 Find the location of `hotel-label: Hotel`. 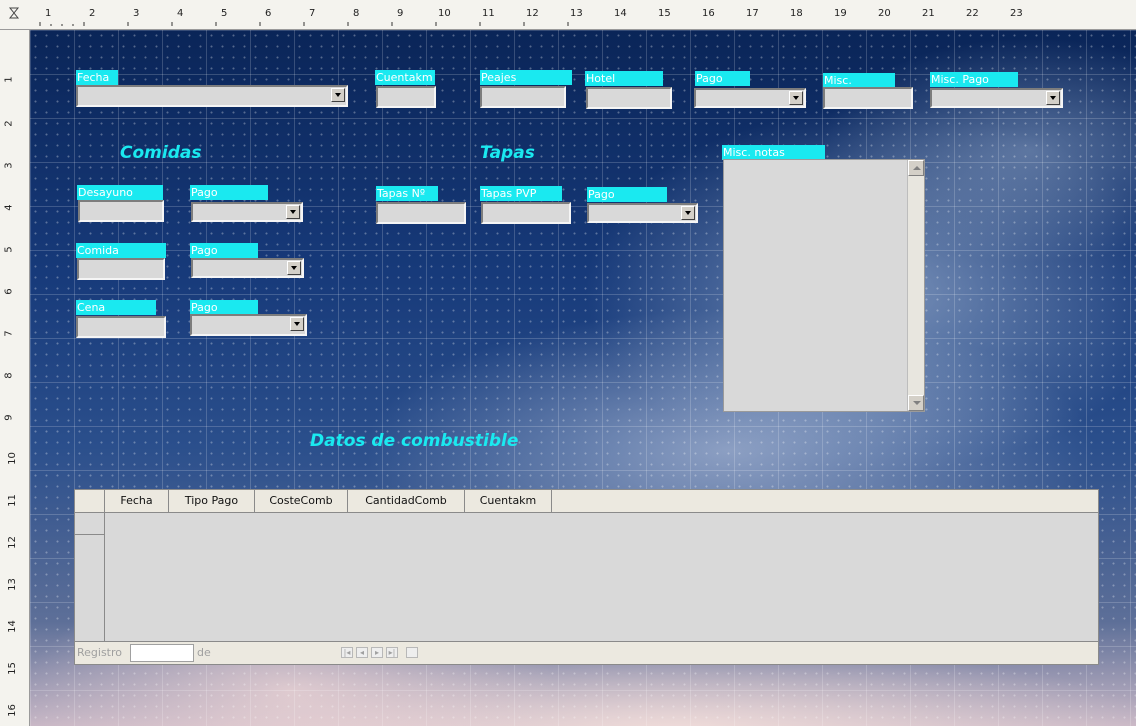

hotel-label: Hotel is located at coordinates (624, 78).